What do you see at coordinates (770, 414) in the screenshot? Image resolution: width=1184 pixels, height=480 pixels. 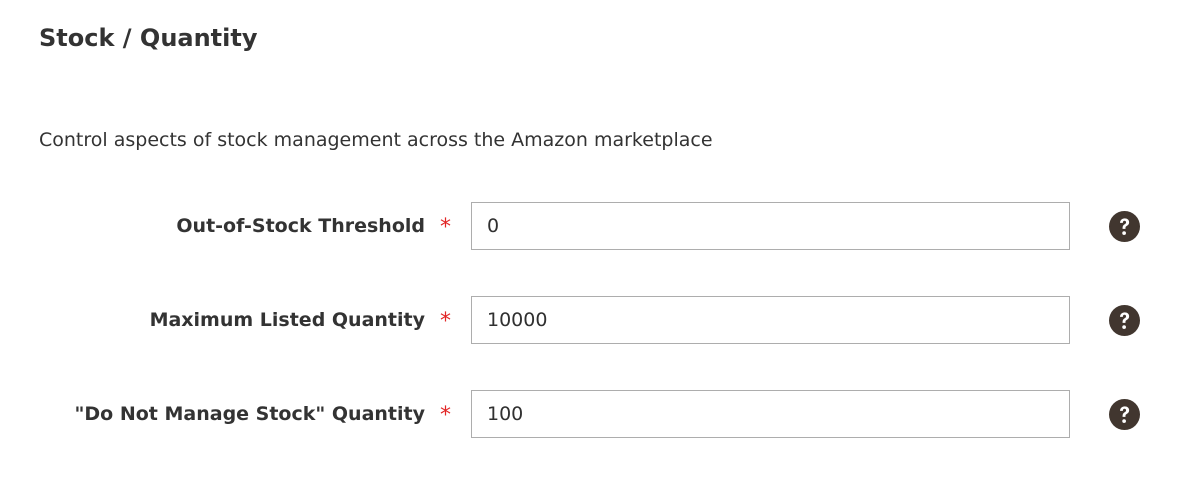 I see `do-not-manage-stock-quantity-input` at bounding box center [770, 414].